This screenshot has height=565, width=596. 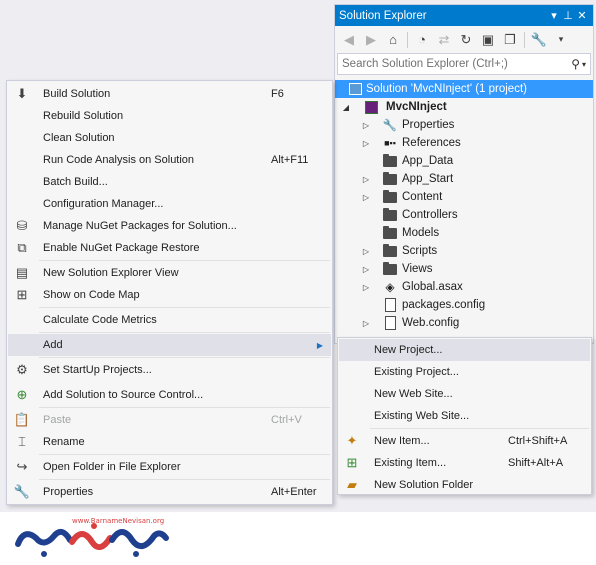 I want to click on menu-item-build-solution: ⬇ Build Solution F6, so click(x=169, y=94).